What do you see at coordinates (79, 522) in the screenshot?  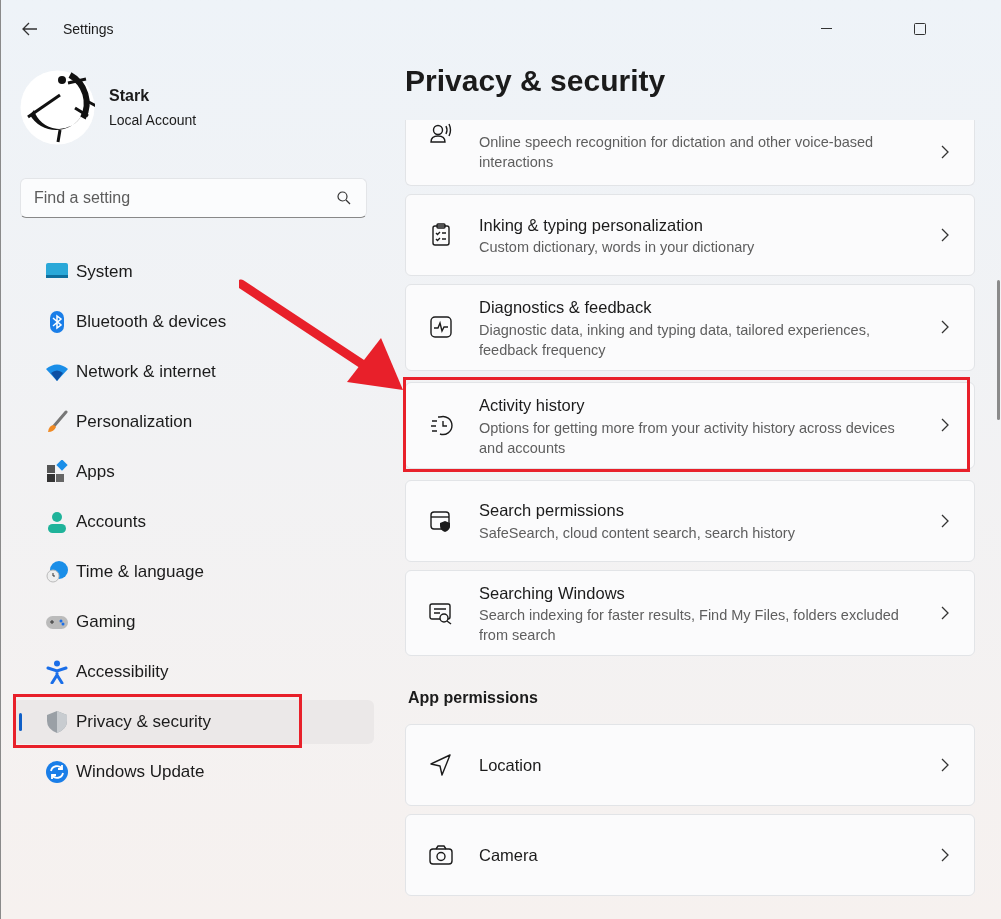 I see `sidebar-item: Accounts` at bounding box center [79, 522].